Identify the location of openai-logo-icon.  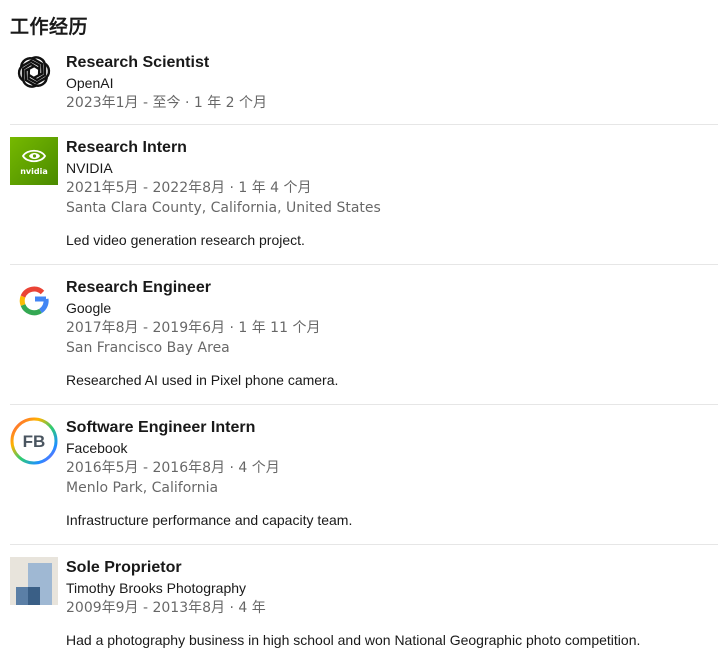
(34, 76).